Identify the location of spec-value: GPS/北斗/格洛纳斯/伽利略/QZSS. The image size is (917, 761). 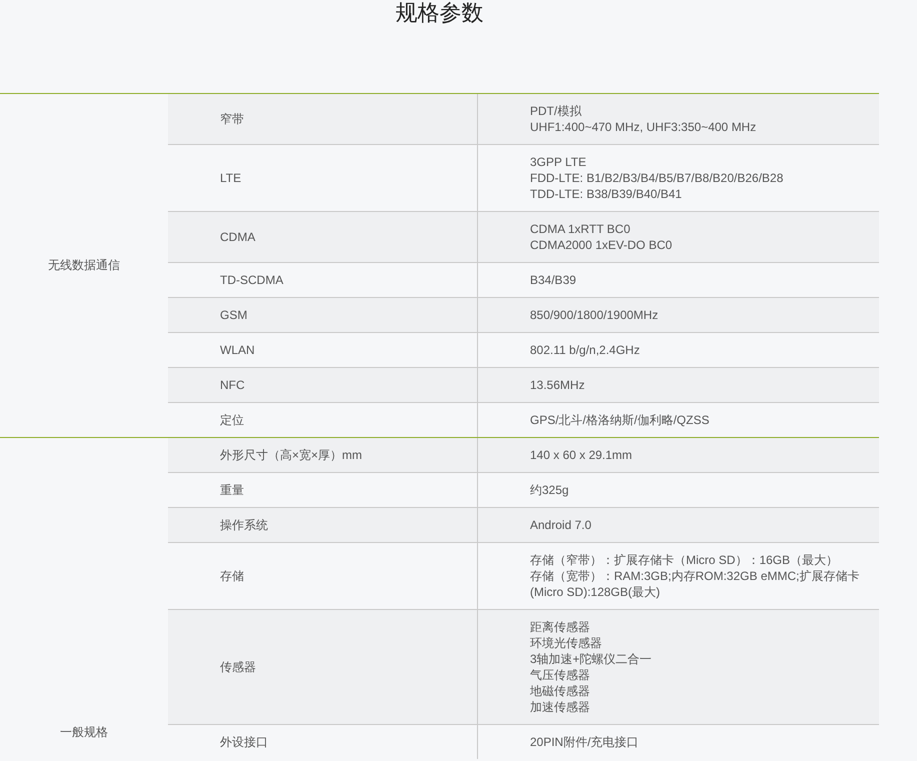
(620, 420).